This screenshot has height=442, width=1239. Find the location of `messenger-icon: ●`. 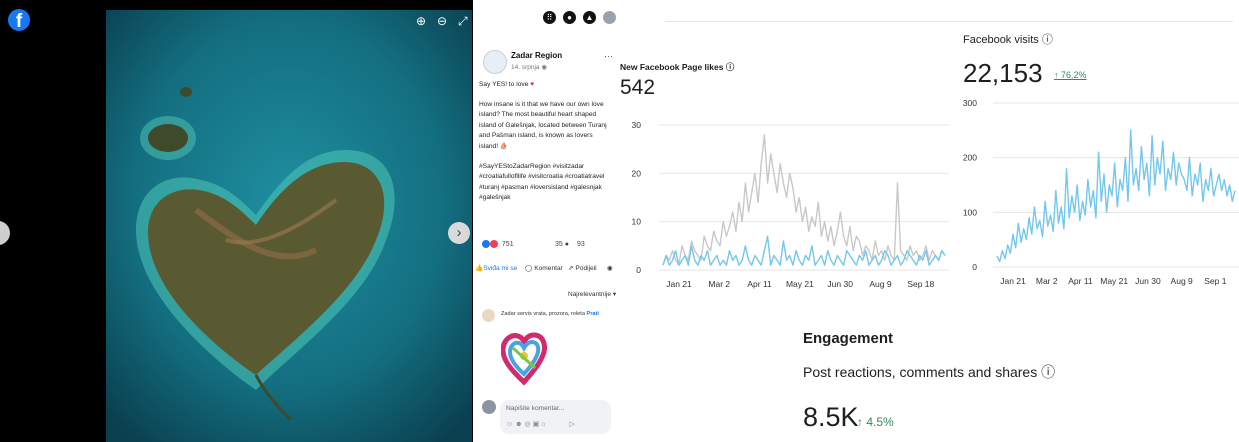

messenger-icon: ● is located at coordinates (569, 17).